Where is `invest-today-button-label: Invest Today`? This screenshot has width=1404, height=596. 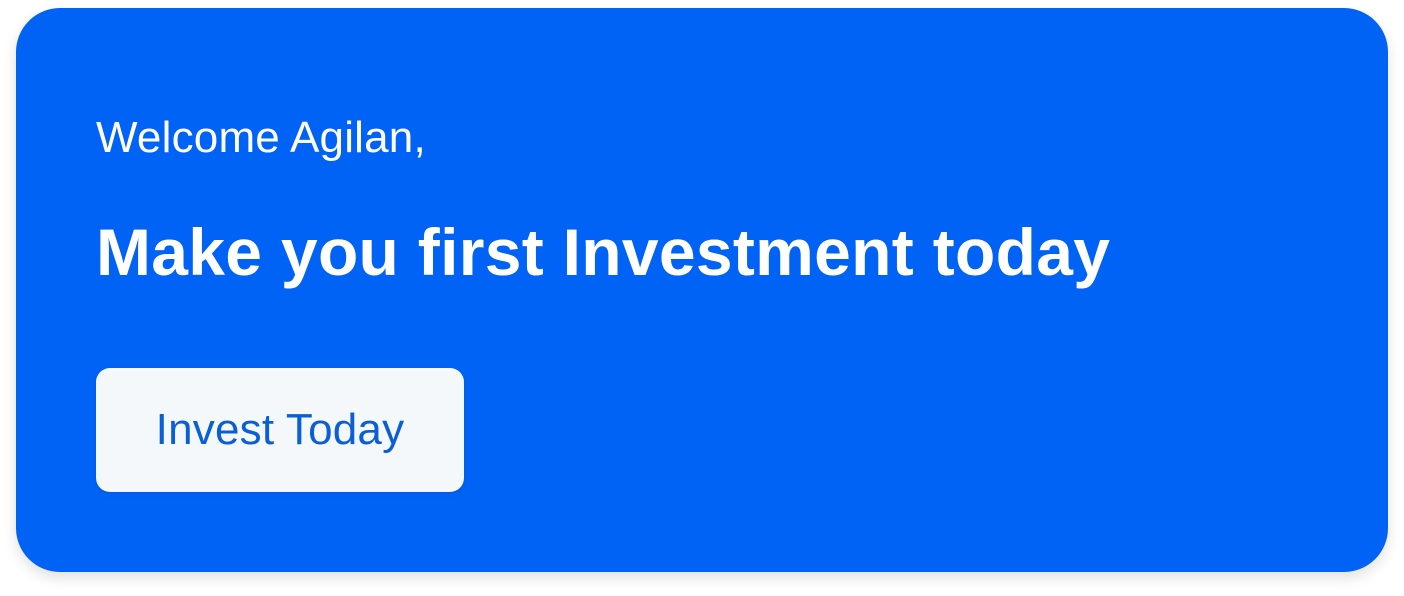 invest-today-button-label: Invest Today is located at coordinates (280, 429).